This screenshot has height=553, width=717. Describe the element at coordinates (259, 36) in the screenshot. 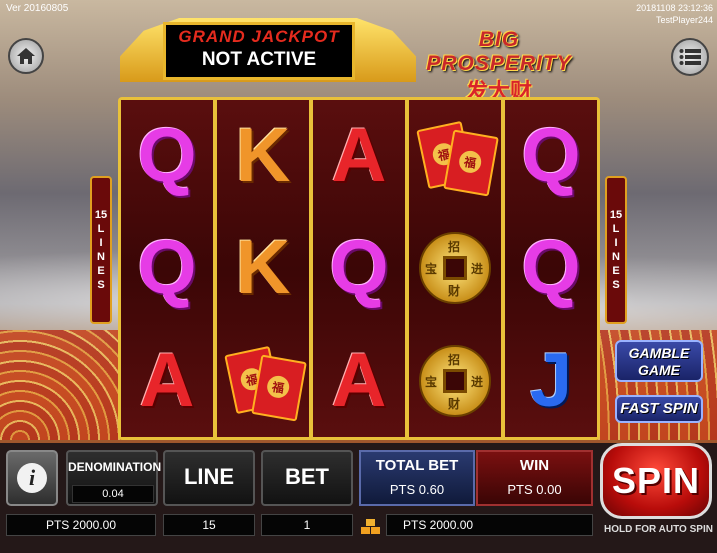

I see `jackpot-title: GRAND JACKPOT` at that location.